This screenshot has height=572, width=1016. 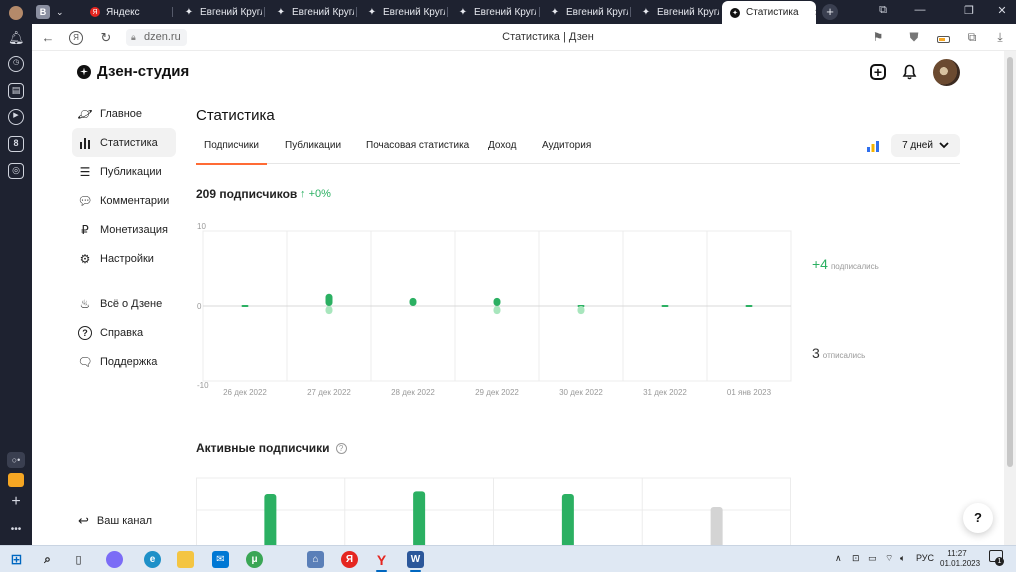 I want to click on new-tab-button: +, so click(x=830, y=12).